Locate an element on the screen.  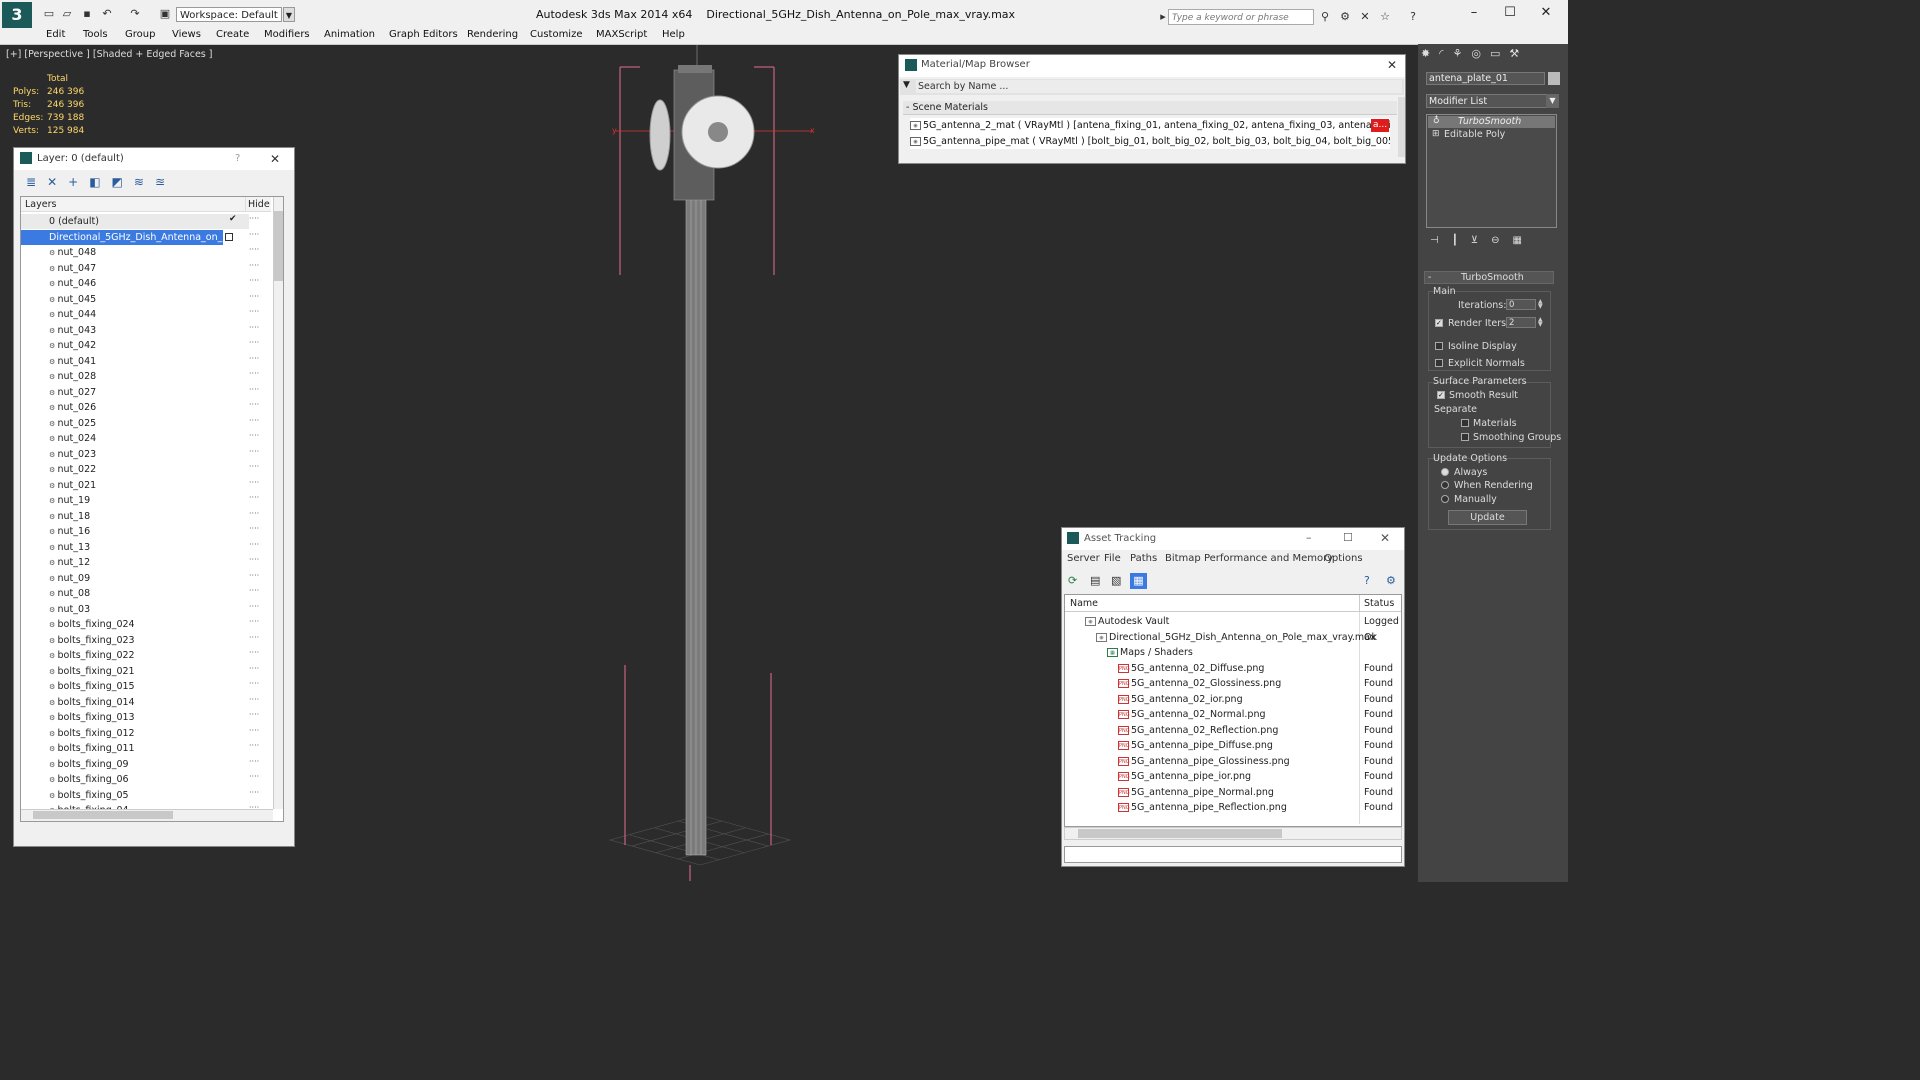
layer-object-row: ⚙ nut_023 is located at coordinates (135, 454).